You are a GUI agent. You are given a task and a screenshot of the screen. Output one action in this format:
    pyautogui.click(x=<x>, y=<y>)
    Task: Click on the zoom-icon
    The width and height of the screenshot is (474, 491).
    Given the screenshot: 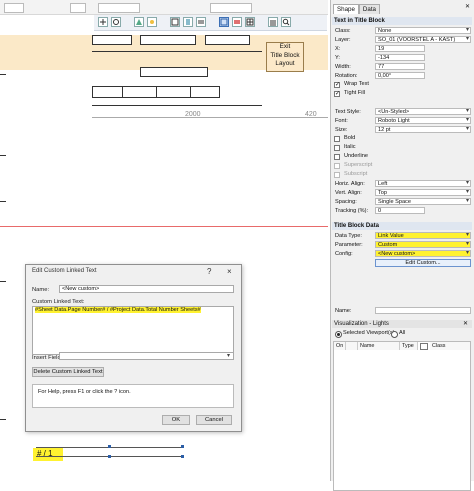 What is the action you would take?
    pyautogui.click(x=286, y=22)
    